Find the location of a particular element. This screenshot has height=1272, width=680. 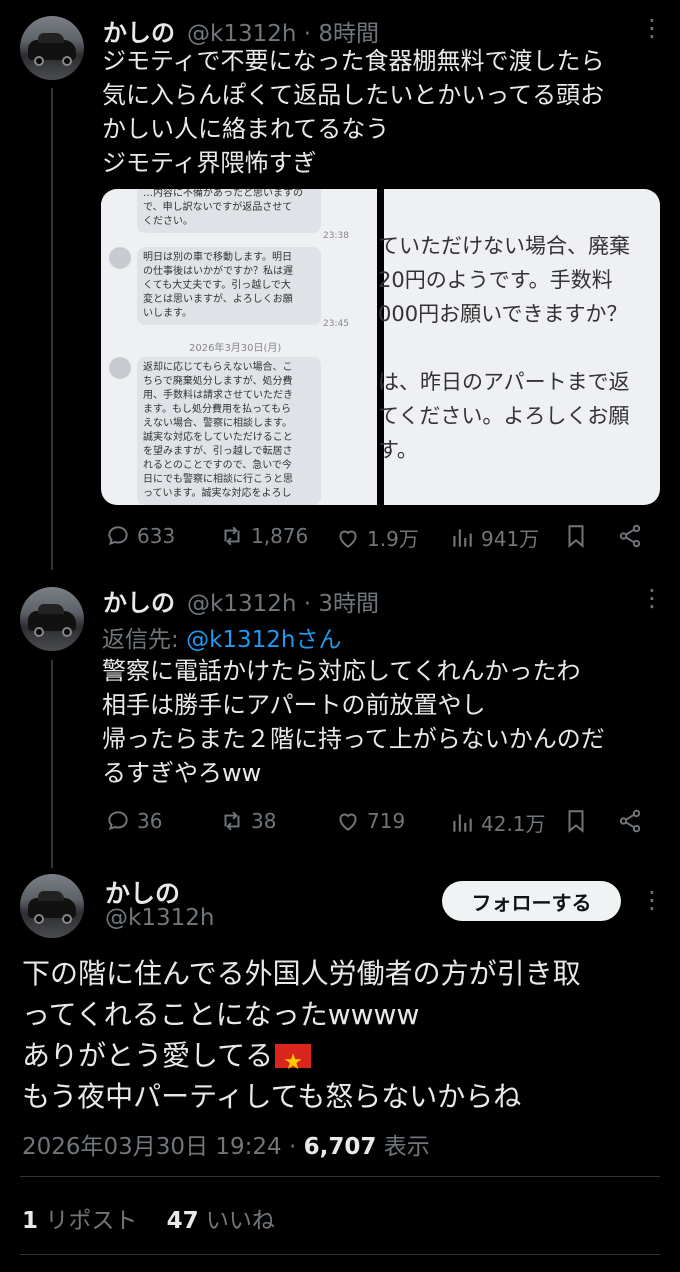

reply-button: 633 is located at coordinates (140, 536).